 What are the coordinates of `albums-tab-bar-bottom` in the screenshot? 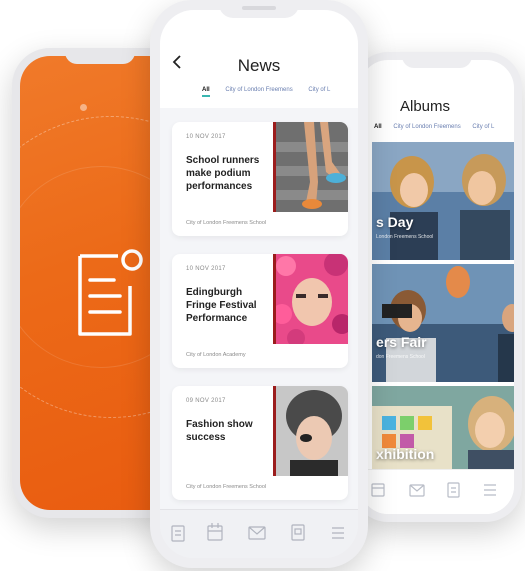 It's located at (437, 491).